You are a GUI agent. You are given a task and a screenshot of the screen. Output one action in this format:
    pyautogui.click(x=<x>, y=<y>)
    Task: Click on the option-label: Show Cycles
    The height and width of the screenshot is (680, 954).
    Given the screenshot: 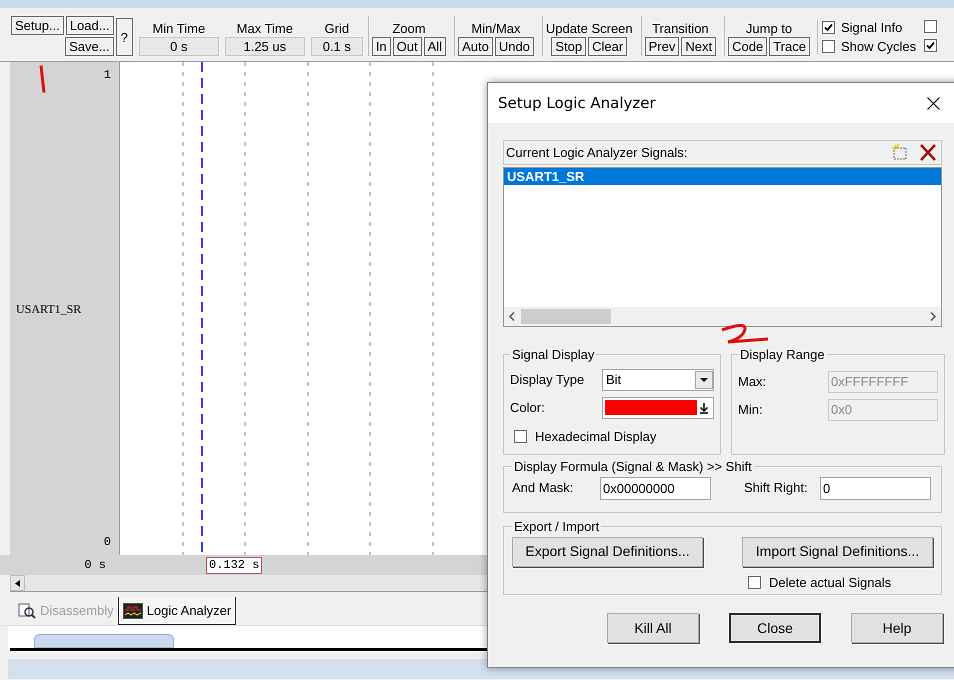 What is the action you would take?
    pyautogui.click(x=878, y=46)
    